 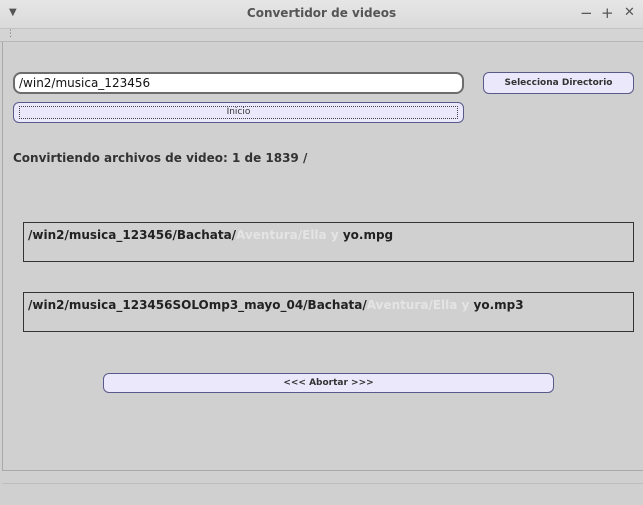 What do you see at coordinates (132, 235) in the screenshot?
I see `source-path-prefix: /win2/musica_123456/Bachata/` at bounding box center [132, 235].